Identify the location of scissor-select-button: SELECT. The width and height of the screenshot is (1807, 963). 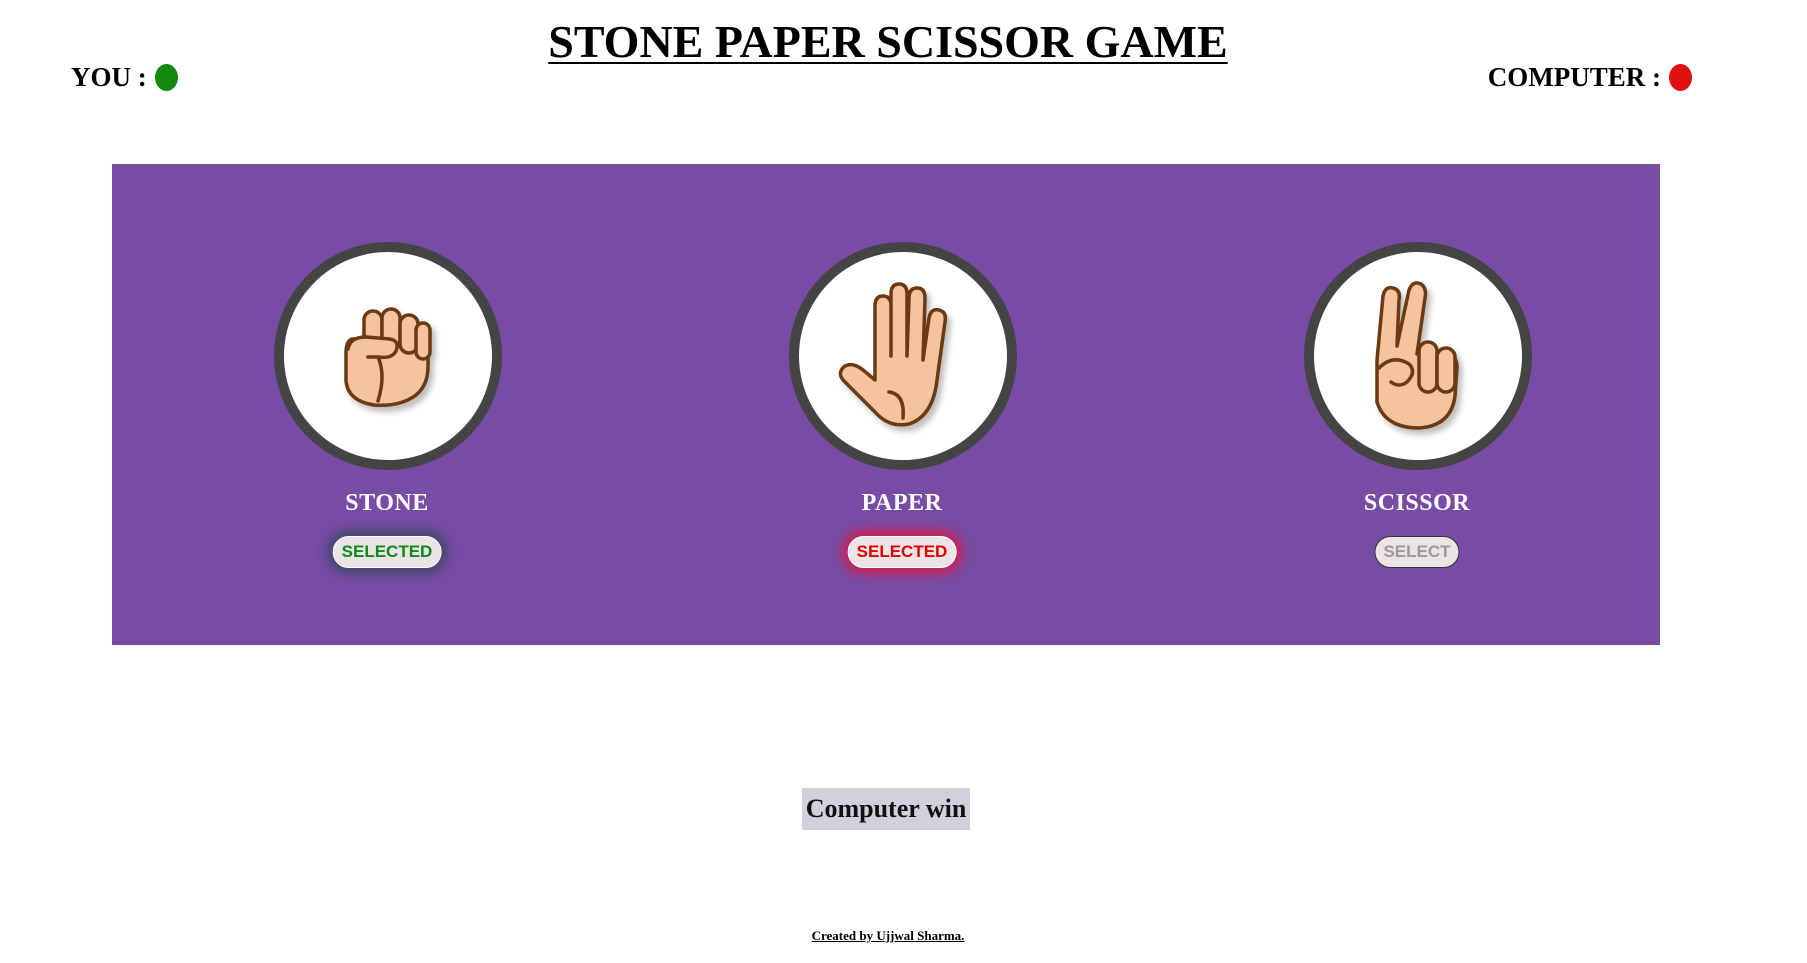
(1417, 552).